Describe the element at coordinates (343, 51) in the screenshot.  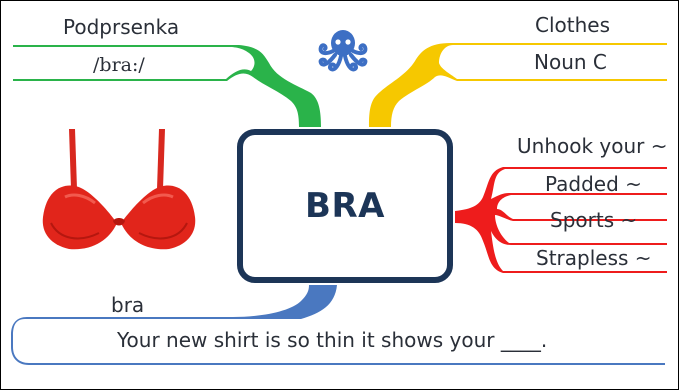
I see `octopus-icon` at that location.